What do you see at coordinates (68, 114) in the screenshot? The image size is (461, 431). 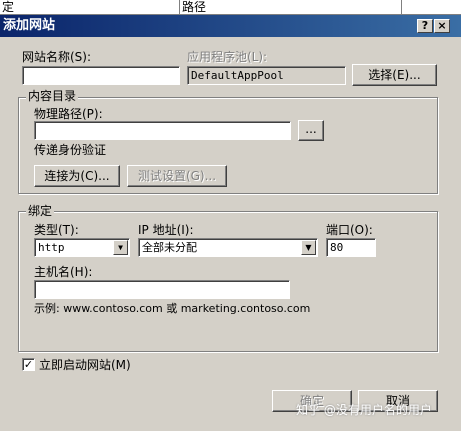 I see `physical-path-label: 物理路径(P):` at bounding box center [68, 114].